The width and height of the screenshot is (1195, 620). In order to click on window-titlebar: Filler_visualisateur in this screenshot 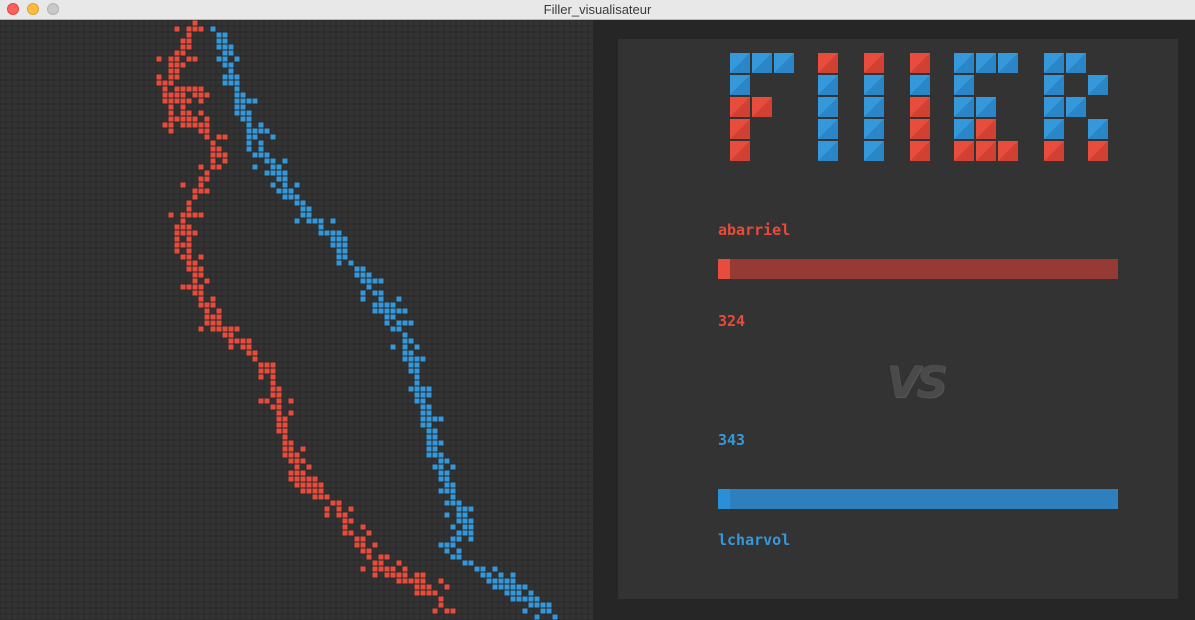, I will do `click(597, 10)`.